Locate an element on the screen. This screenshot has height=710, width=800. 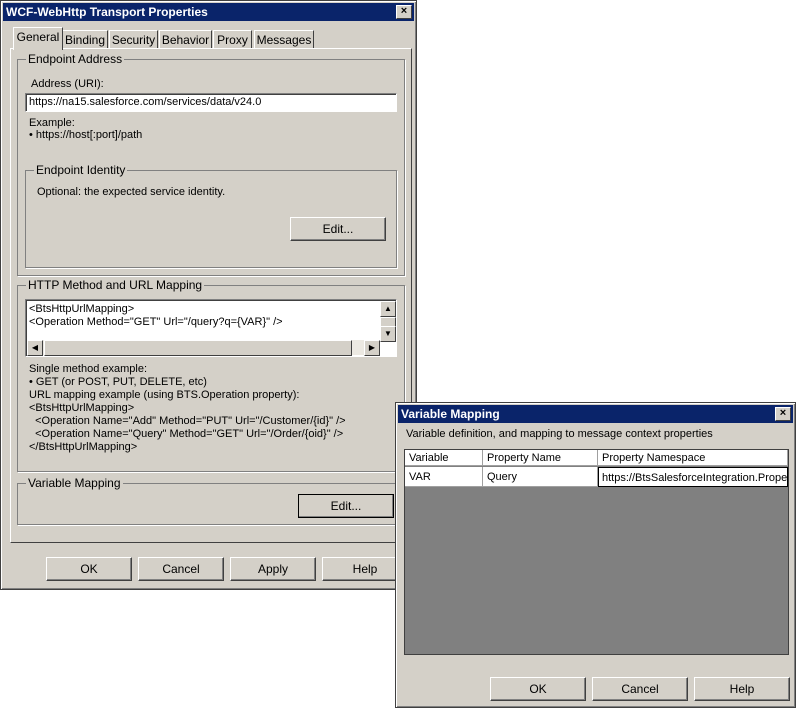
mapping-help-line-2: • GET (or POST, PUT, DELETE, etc) is located at coordinates (118, 382).